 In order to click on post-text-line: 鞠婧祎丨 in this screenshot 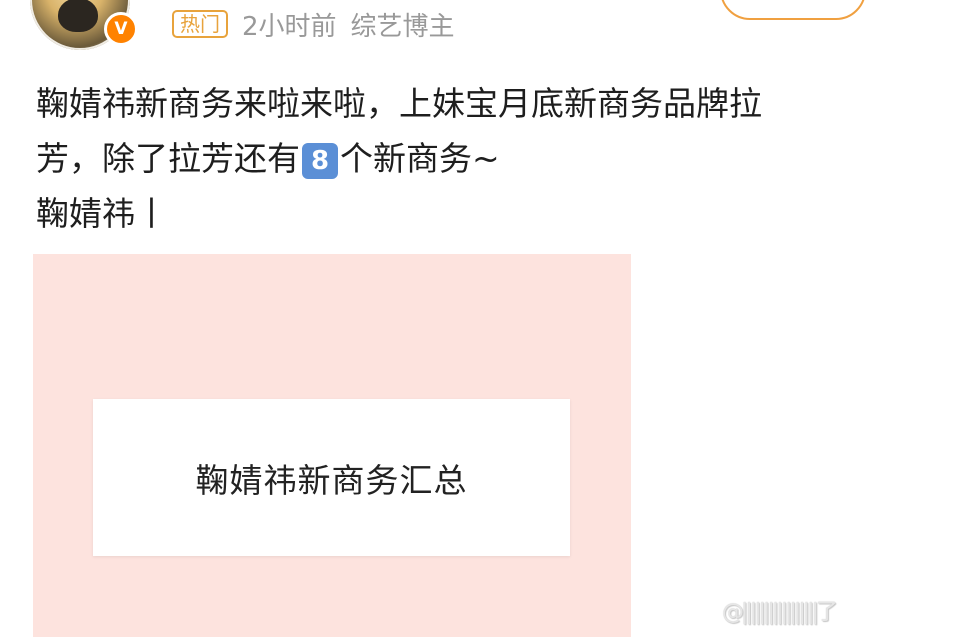, I will do `click(102, 213)`.